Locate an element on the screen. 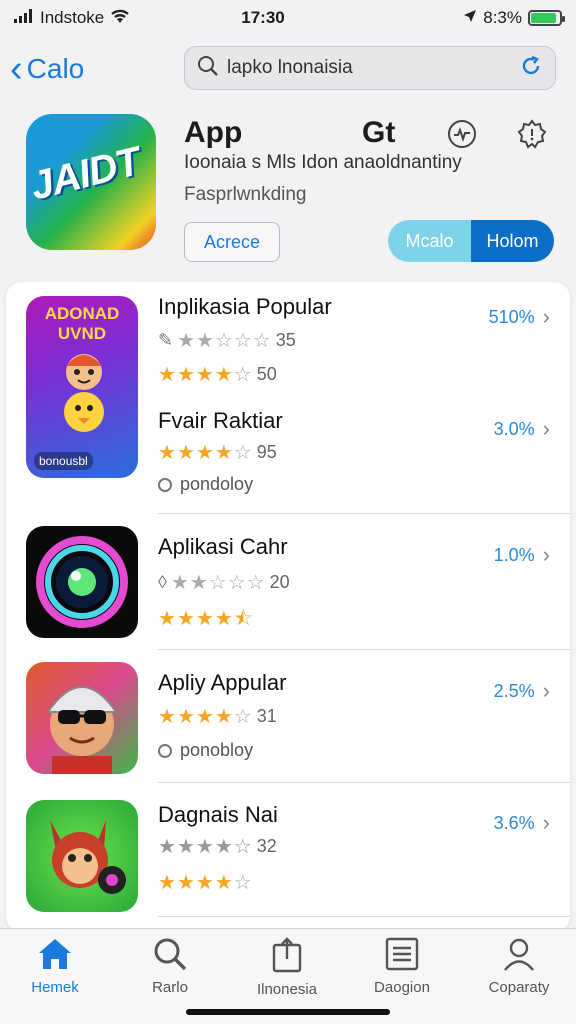 This screenshot has width=576, height=1024. speedometer-icon is located at coordinates (462, 134).